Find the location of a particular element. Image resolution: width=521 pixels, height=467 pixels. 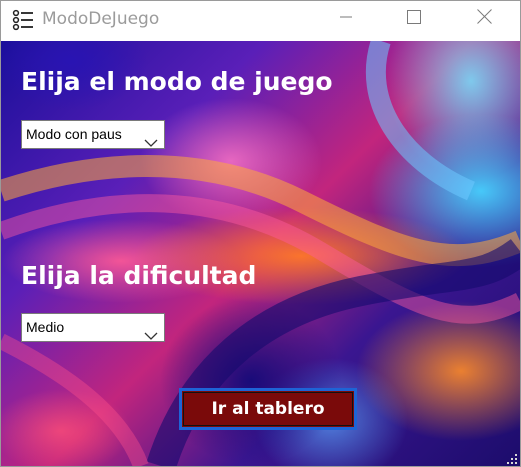

maximize-button is located at coordinates (414, 19).